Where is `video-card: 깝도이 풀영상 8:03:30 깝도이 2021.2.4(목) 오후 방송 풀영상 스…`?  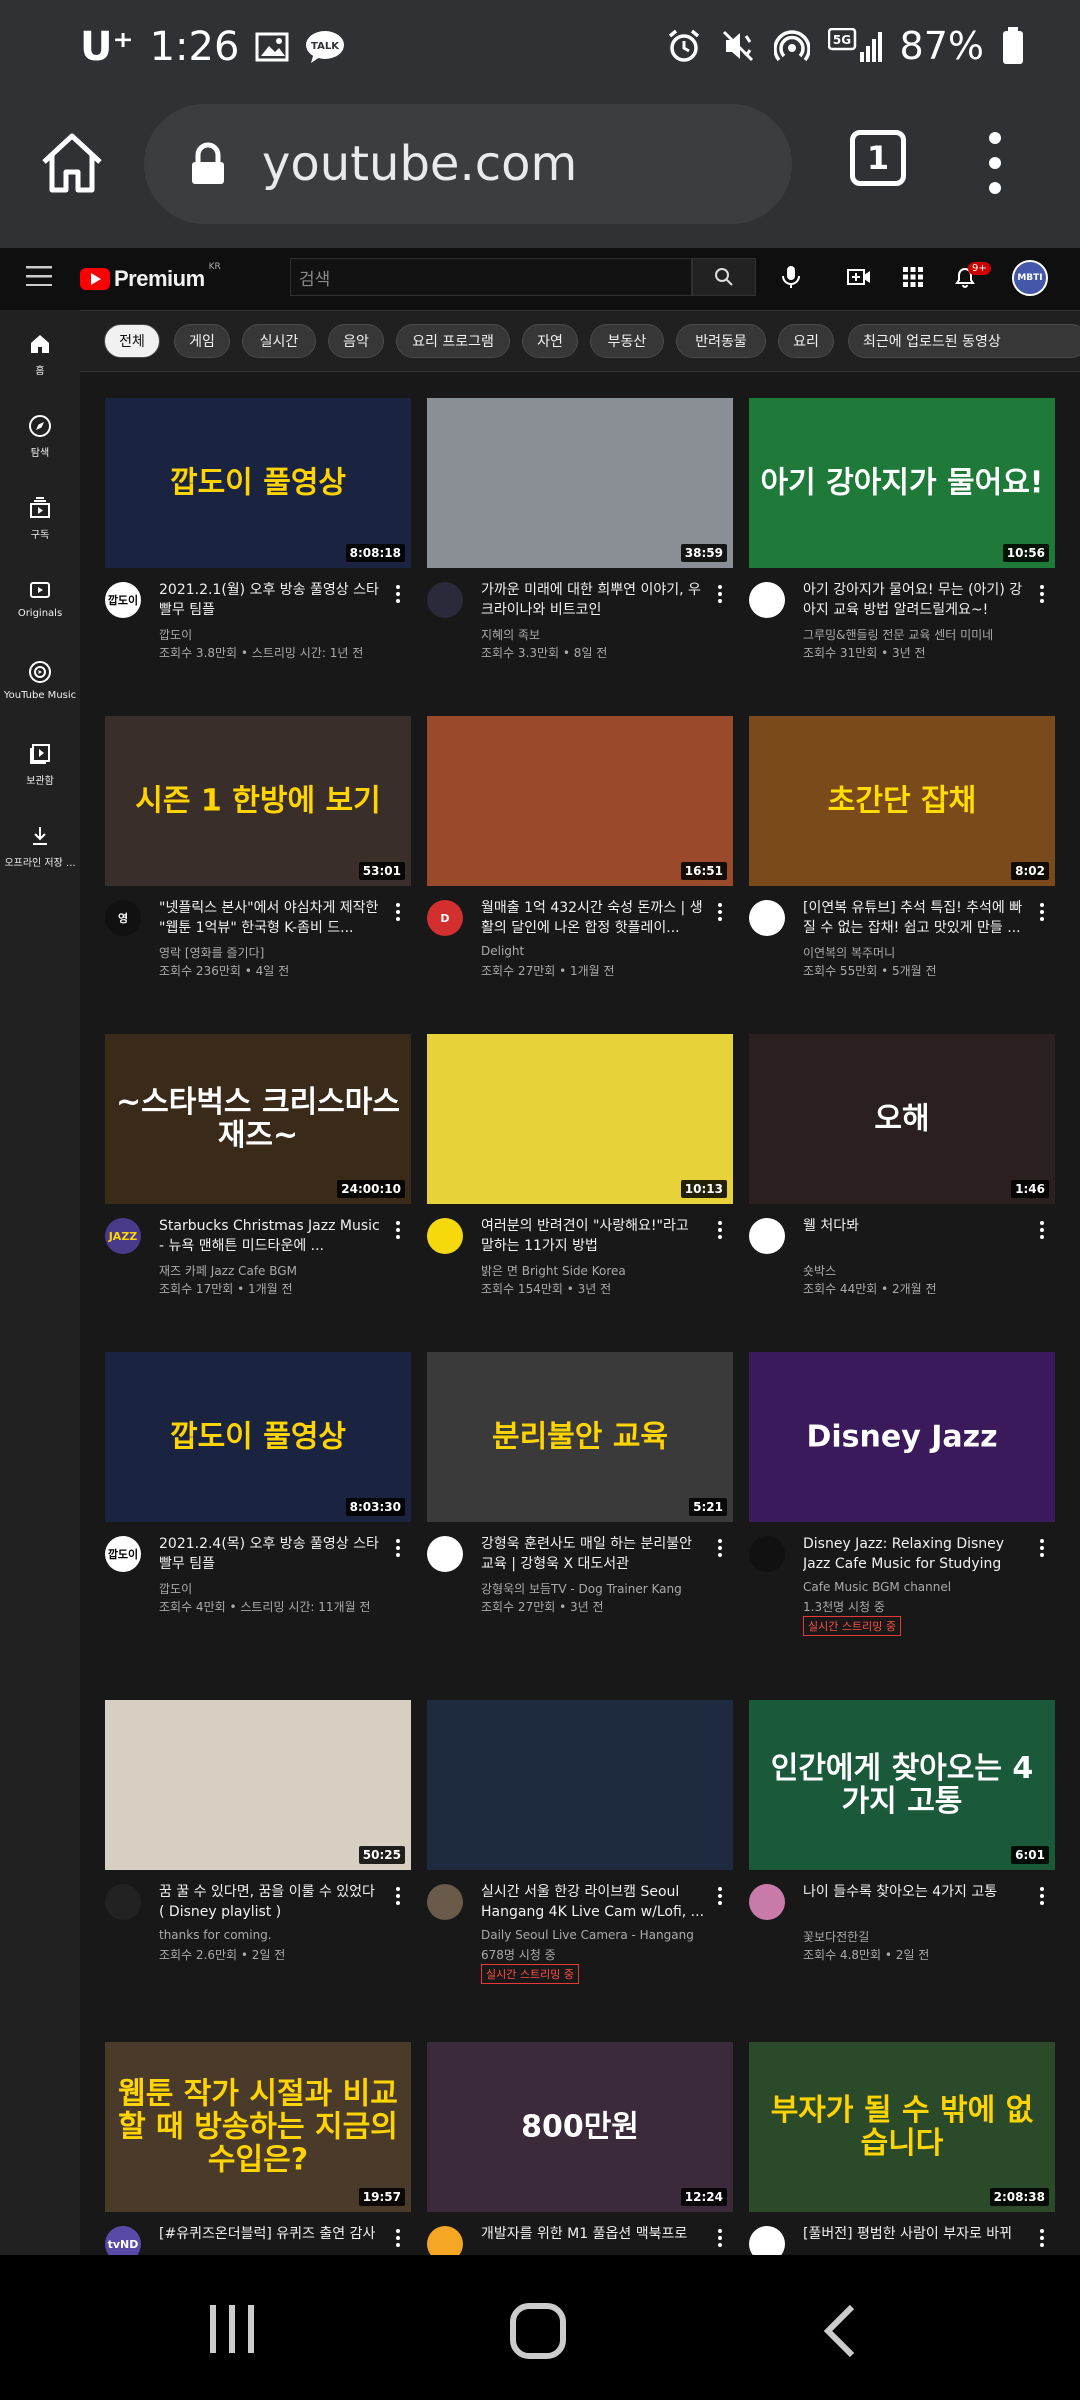 video-card: 깝도이 풀영상 8:03:30 깝도이 2021.2.4(목) 오후 방송 풀영상 스… is located at coordinates (258, 1497).